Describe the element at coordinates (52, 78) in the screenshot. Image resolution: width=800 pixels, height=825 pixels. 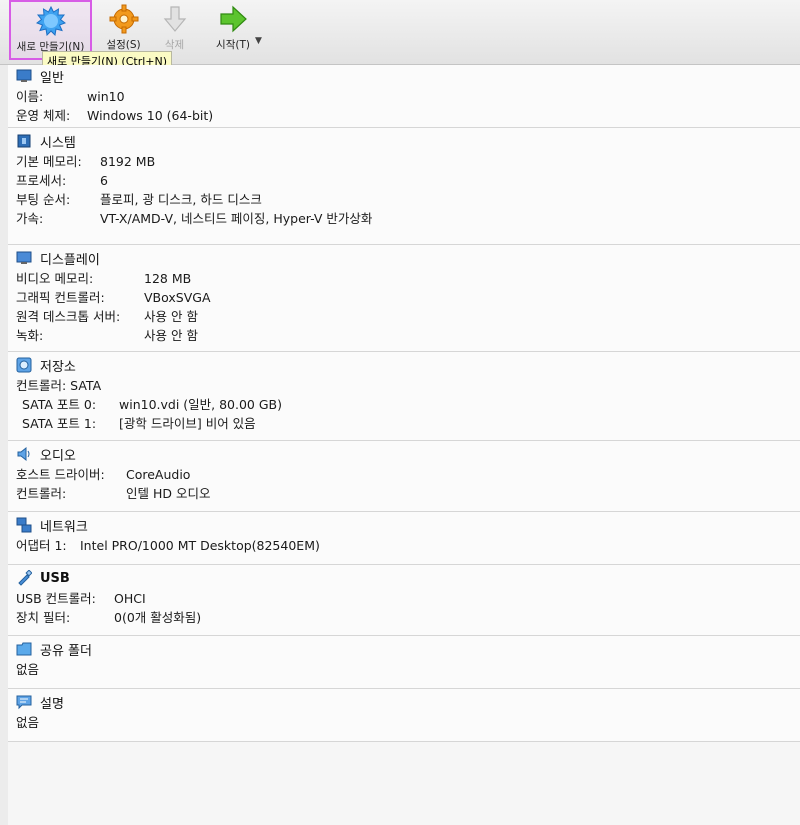
I see `section-general-title: 일반` at that location.